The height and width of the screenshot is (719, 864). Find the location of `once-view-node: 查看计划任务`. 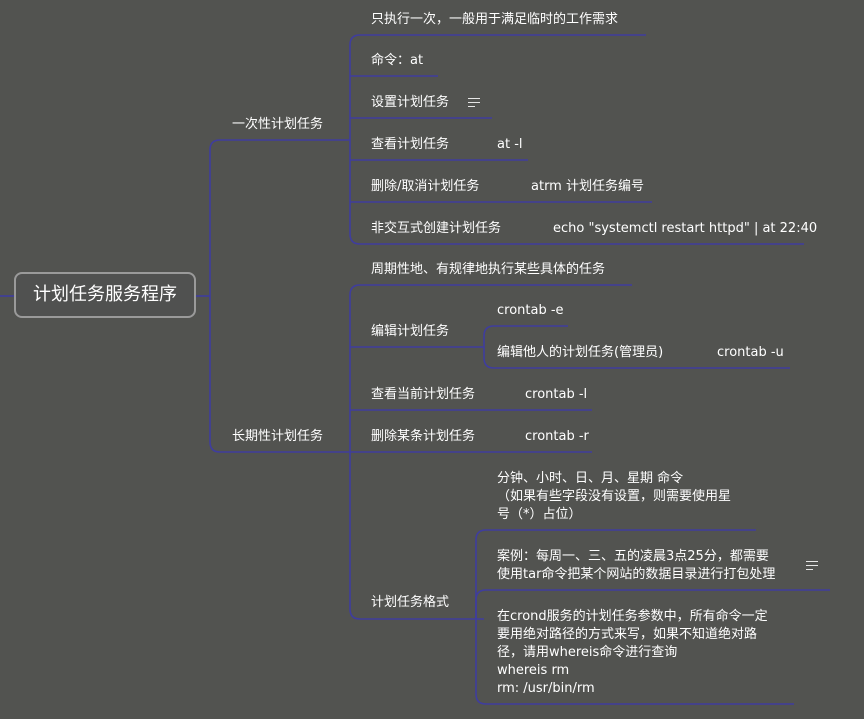

once-view-node: 查看计划任务 is located at coordinates (410, 145).